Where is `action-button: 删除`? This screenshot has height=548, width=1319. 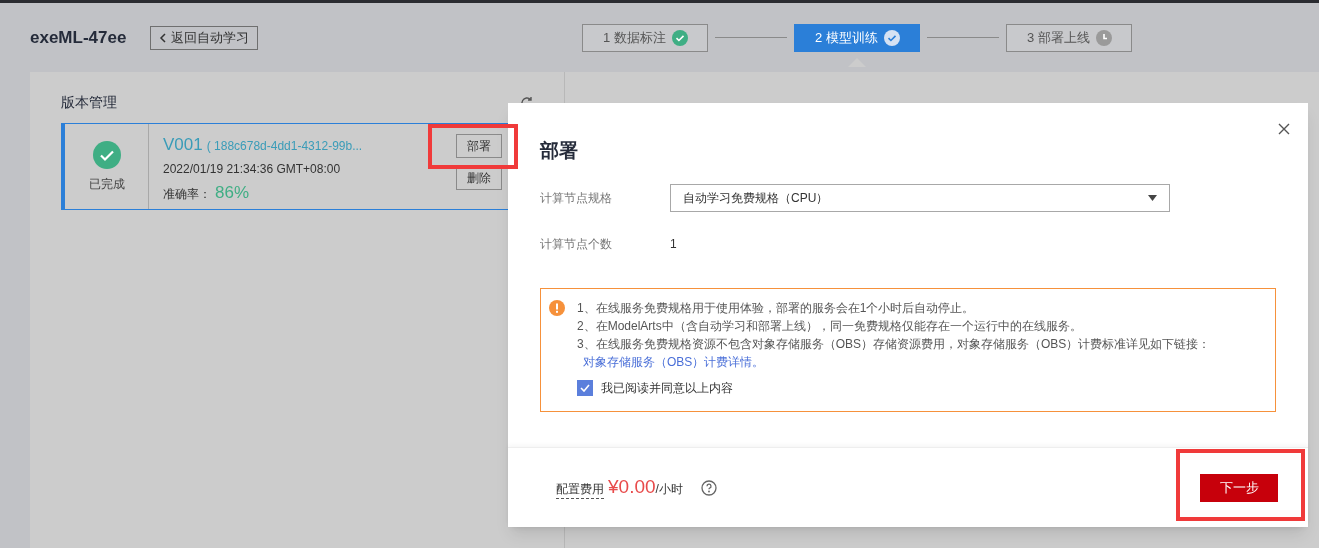
action-button: 删除 is located at coordinates (479, 178).